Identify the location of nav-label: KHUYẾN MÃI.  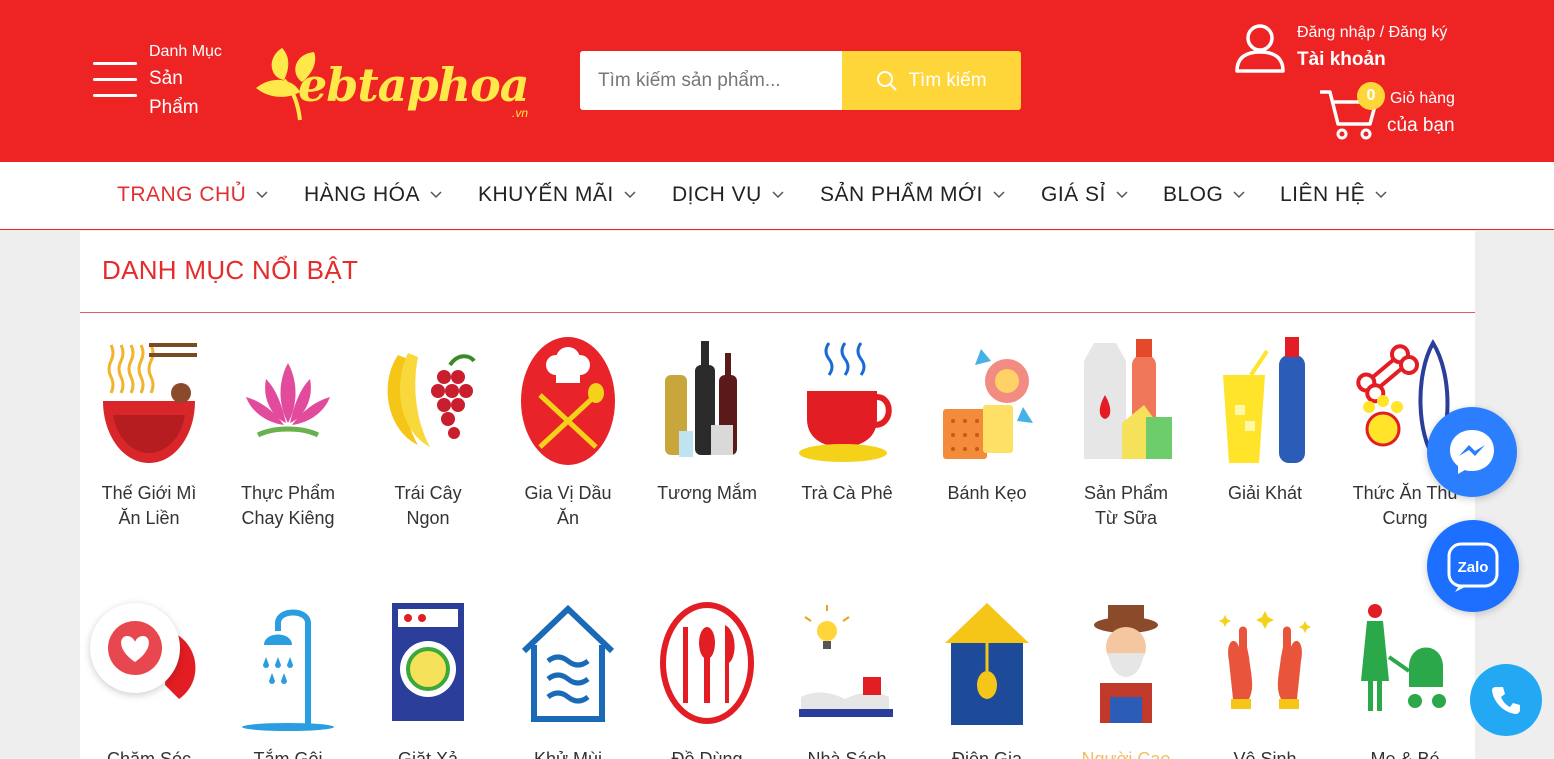
(546, 194).